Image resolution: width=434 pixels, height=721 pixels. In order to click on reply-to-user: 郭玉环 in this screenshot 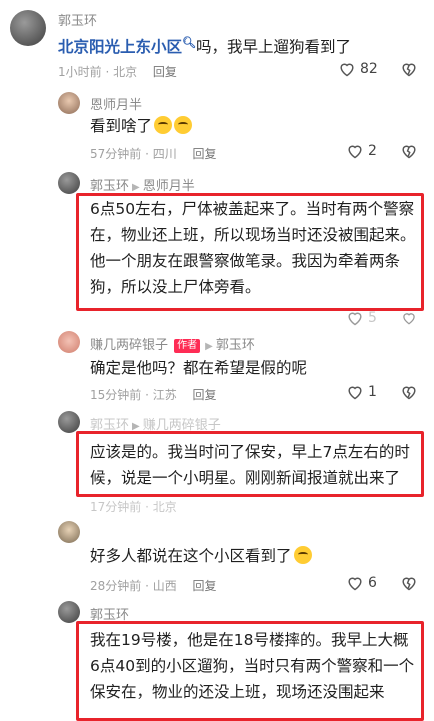, I will do `click(235, 345)`.